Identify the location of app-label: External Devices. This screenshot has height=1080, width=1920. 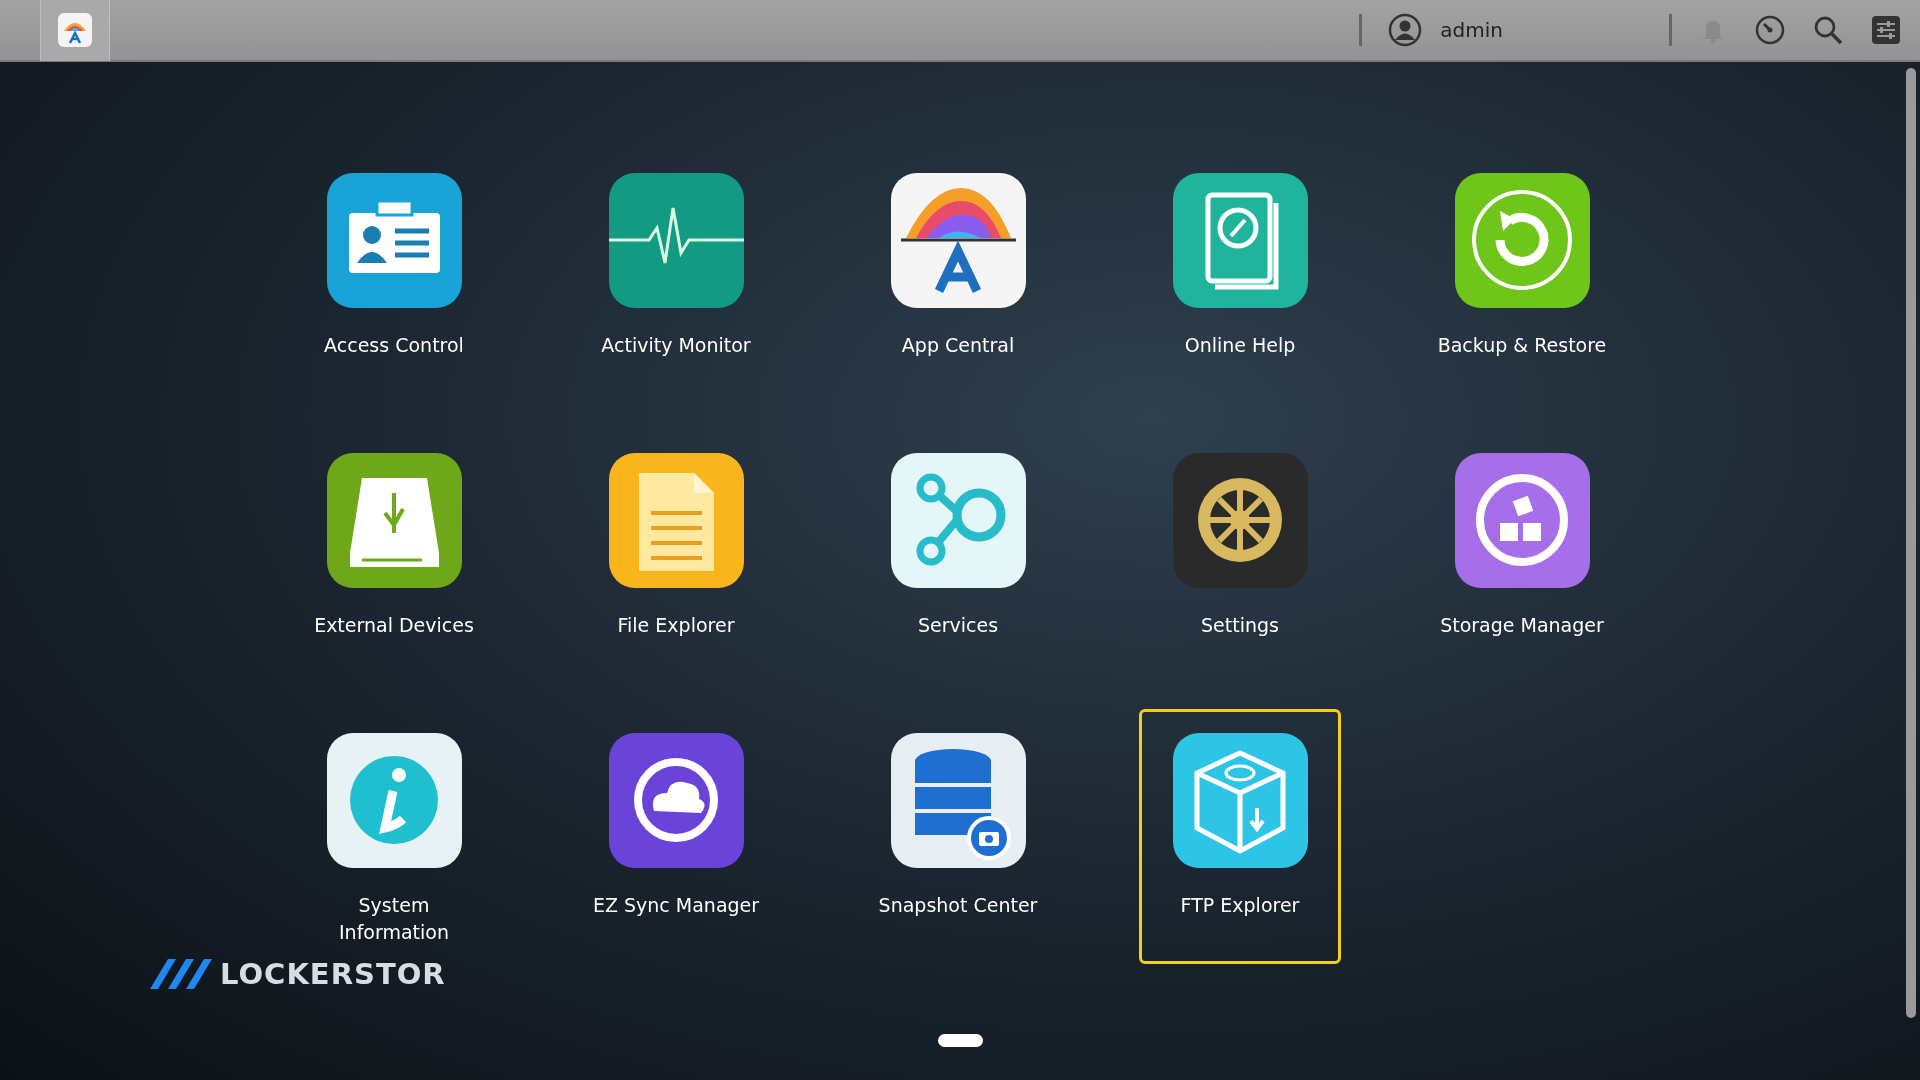
(394, 625).